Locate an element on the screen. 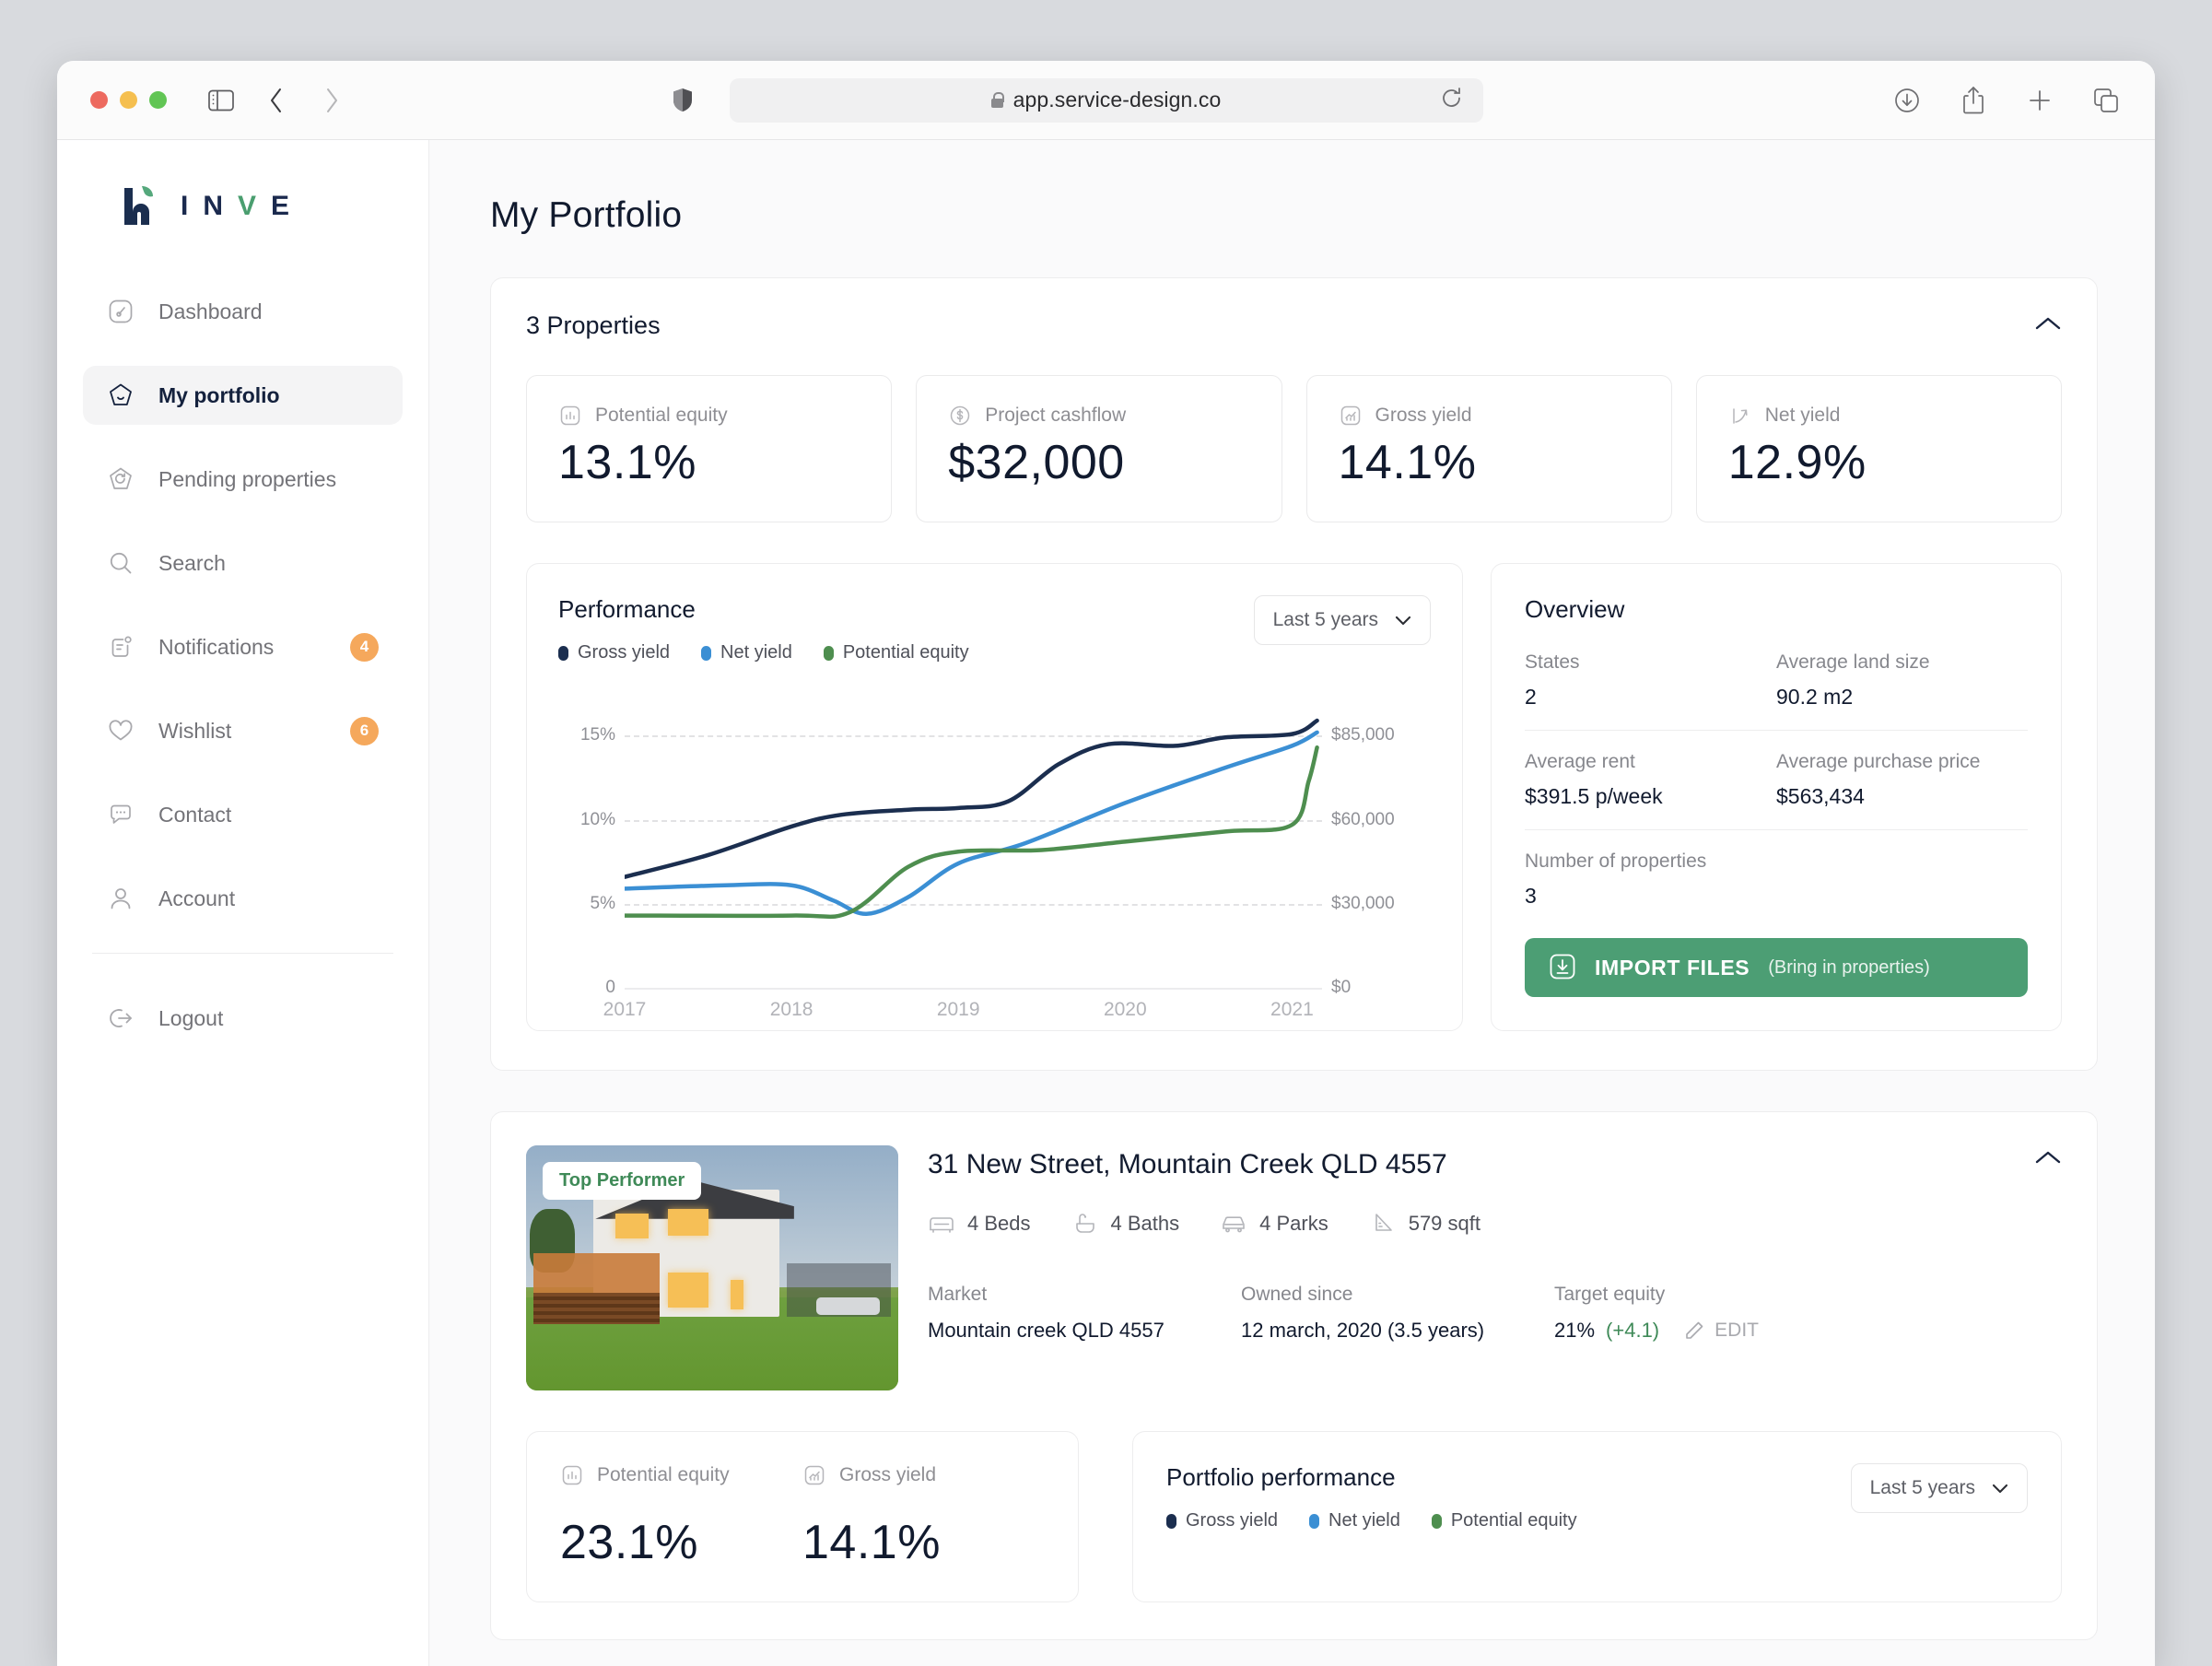 This screenshot has height=1666, width=2212. portfolio-range-select: Last 5 years is located at coordinates (1939, 1488).